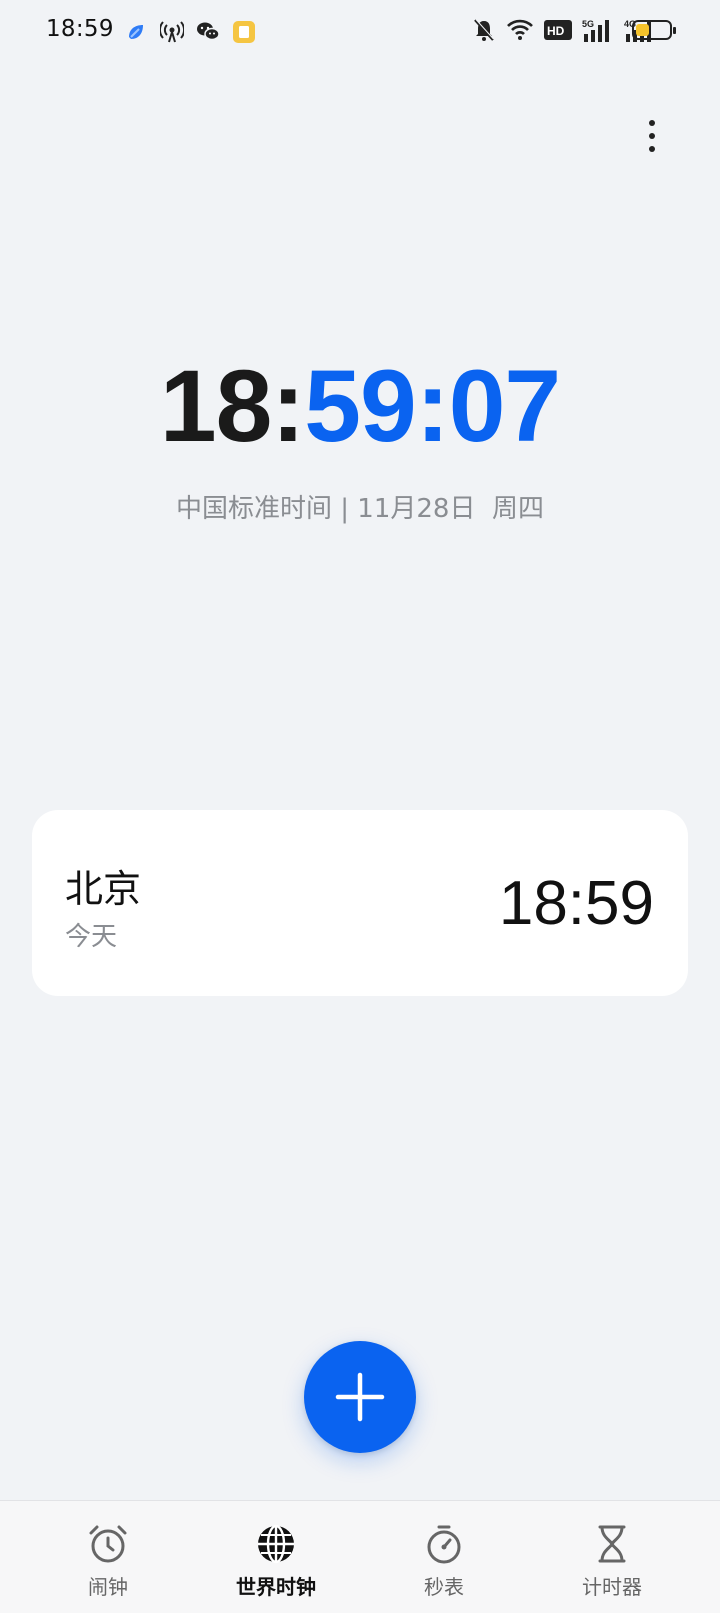  I want to click on tab-timer: 计时器, so click(612, 1561).